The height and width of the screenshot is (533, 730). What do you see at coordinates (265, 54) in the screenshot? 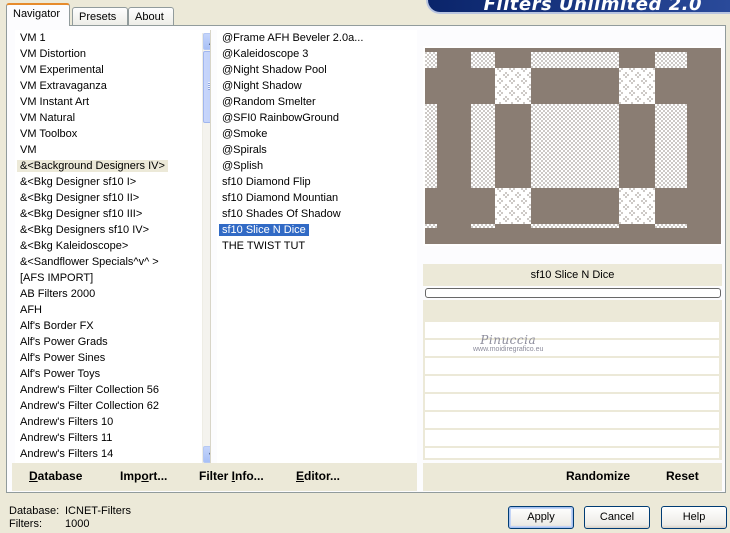
I see `filter-item-label: @Kaleidoscope 3` at bounding box center [265, 54].